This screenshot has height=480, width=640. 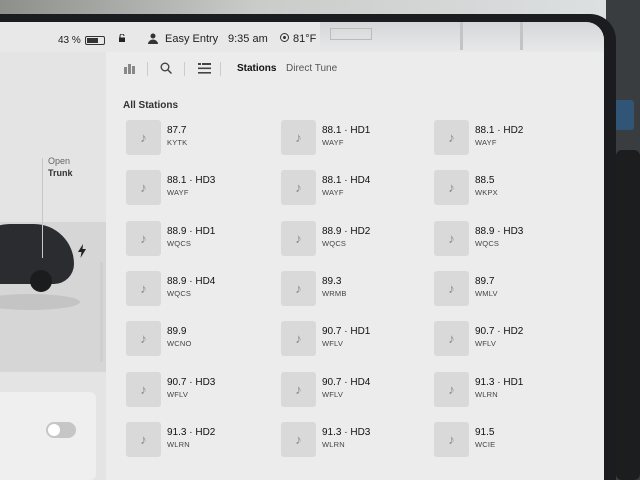 I want to click on station-frequency: 90.7 · HD3, so click(x=191, y=382).